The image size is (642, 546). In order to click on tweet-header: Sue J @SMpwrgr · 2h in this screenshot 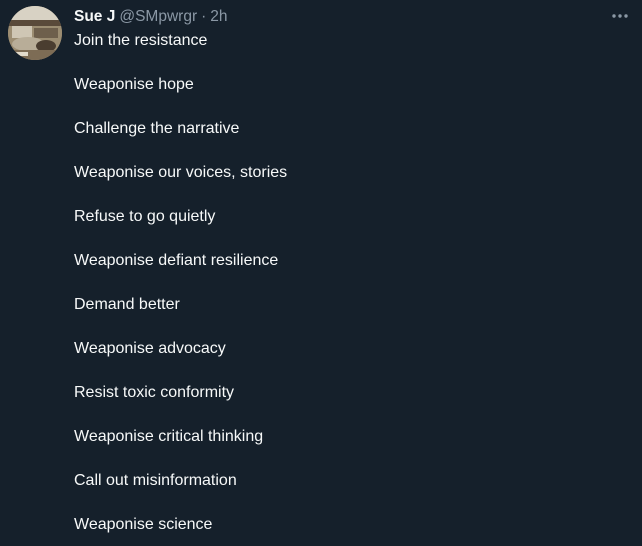, I will do `click(151, 18)`.